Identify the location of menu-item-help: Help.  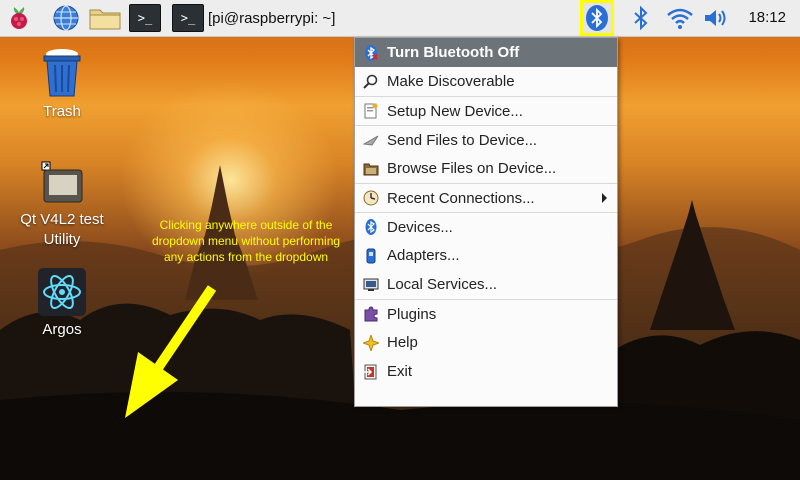
(486, 342).